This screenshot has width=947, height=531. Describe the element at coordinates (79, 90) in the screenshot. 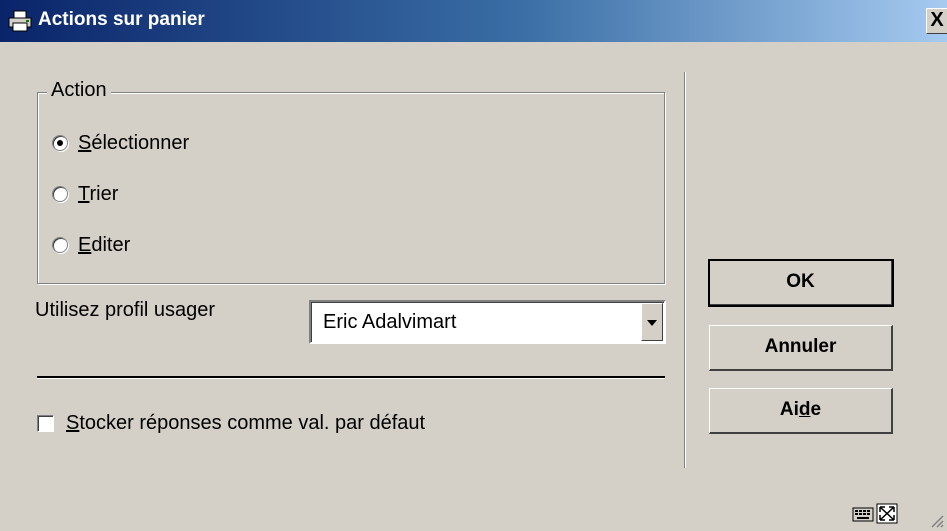

I see `action-group-legend: Action` at that location.